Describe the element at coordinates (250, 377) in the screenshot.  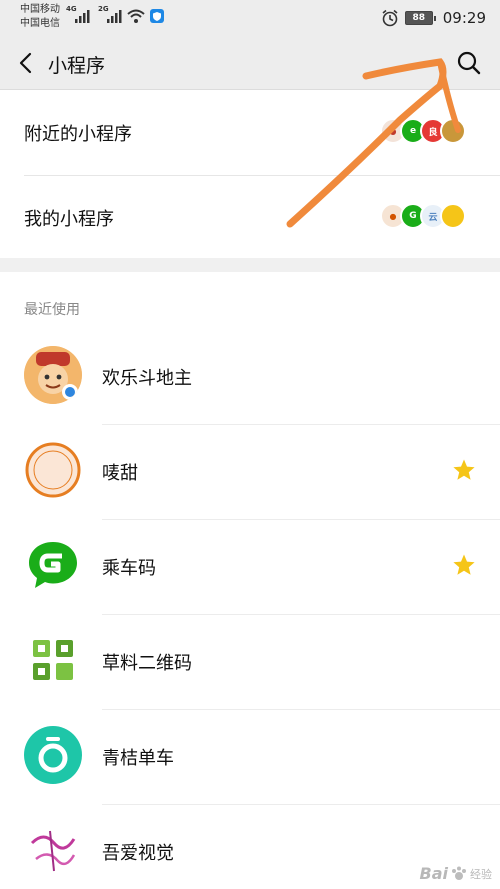
I see `list-item: 欢乐斗地主` at that location.